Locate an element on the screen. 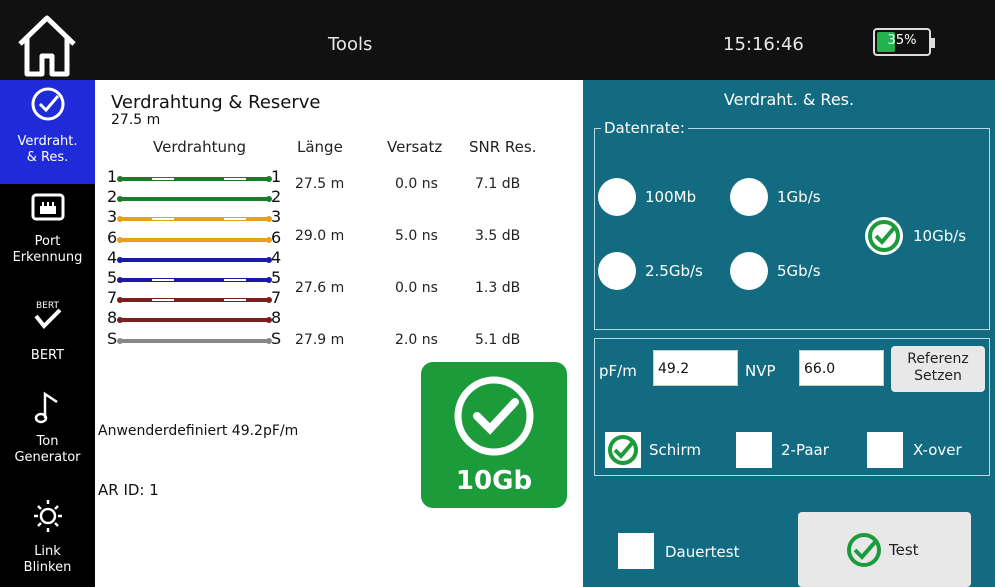 The image size is (995, 587). wire-row: 77 is located at coordinates (194, 299).